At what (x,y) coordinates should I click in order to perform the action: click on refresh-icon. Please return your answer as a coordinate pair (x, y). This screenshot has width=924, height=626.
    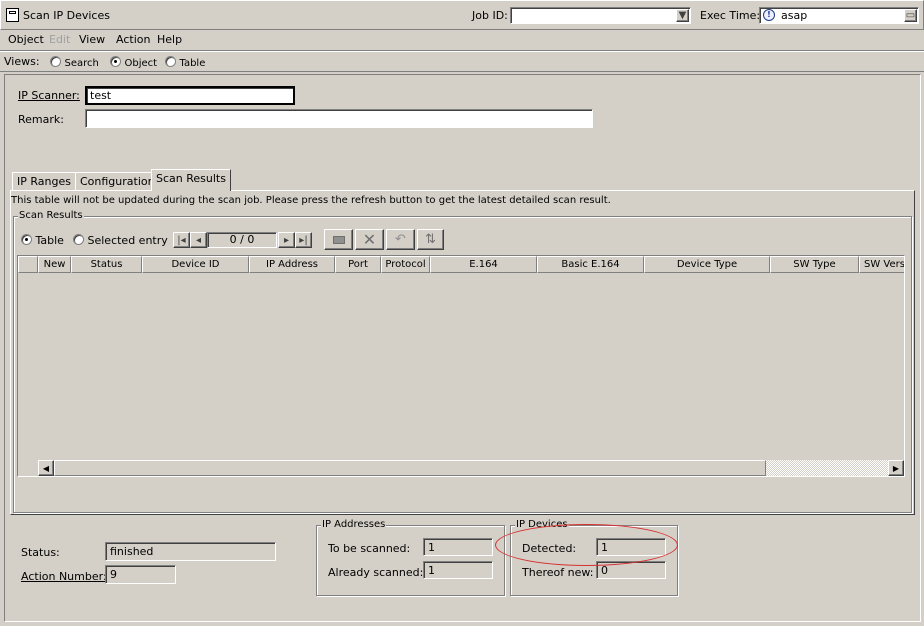
    Looking at the image, I should click on (338, 239).